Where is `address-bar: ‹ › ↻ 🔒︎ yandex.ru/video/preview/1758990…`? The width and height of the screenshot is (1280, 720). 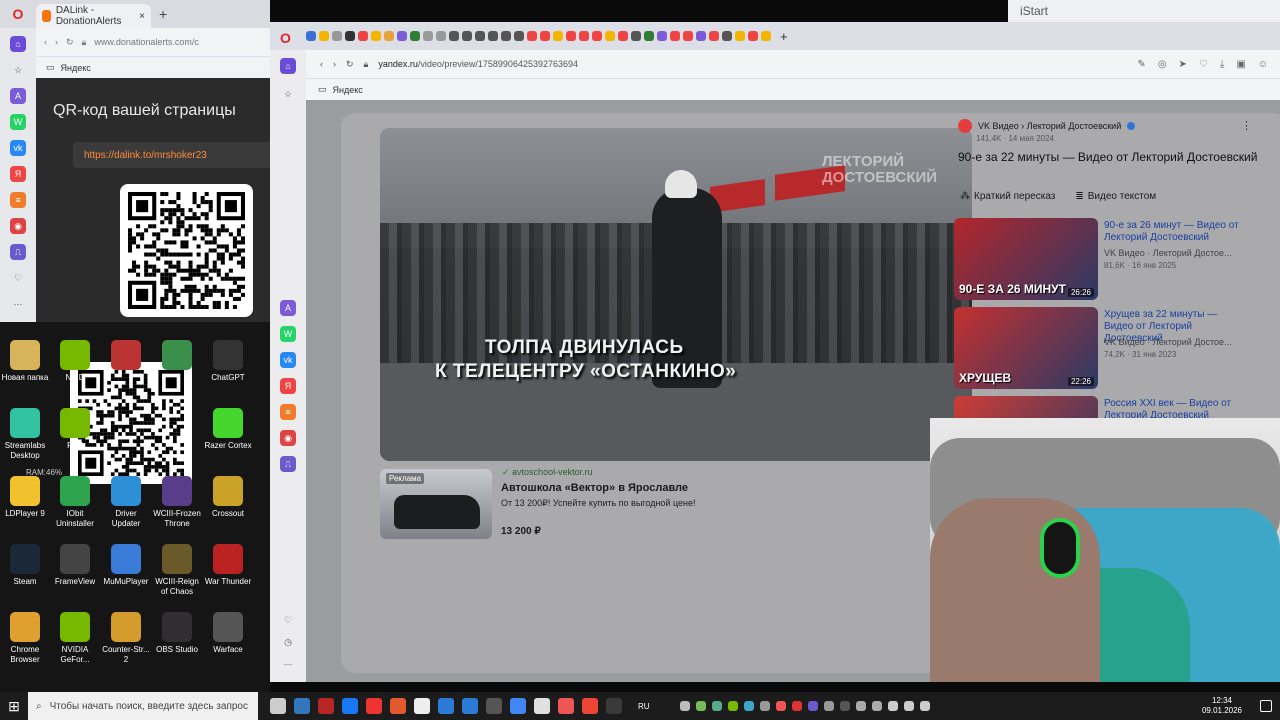
address-bar: ‹ › ↻ 🔒︎ yandex.ru/video/preview/1758990… is located at coordinates (793, 64).